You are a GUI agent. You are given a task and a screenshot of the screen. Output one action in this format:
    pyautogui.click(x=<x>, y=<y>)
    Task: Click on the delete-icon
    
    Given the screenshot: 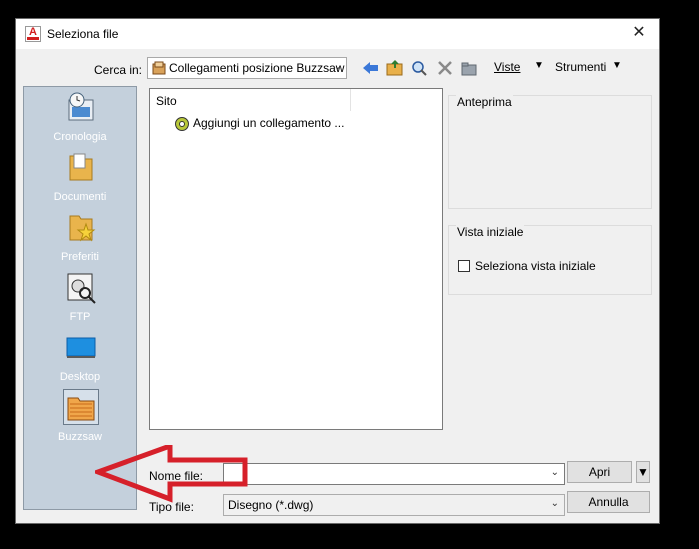 What is the action you would take?
    pyautogui.click(x=445, y=68)
    